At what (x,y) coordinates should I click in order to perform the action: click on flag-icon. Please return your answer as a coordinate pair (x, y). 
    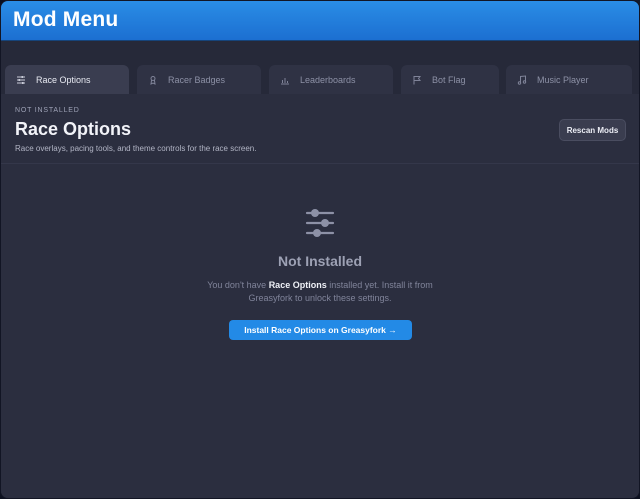
    Looking at the image, I should click on (417, 80).